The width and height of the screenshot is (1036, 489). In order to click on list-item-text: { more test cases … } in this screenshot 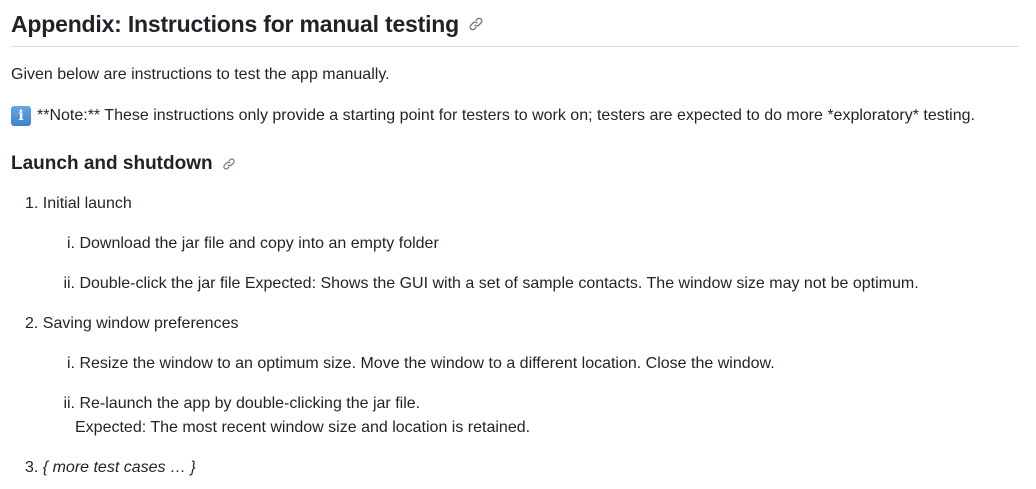, I will do `click(119, 467)`.